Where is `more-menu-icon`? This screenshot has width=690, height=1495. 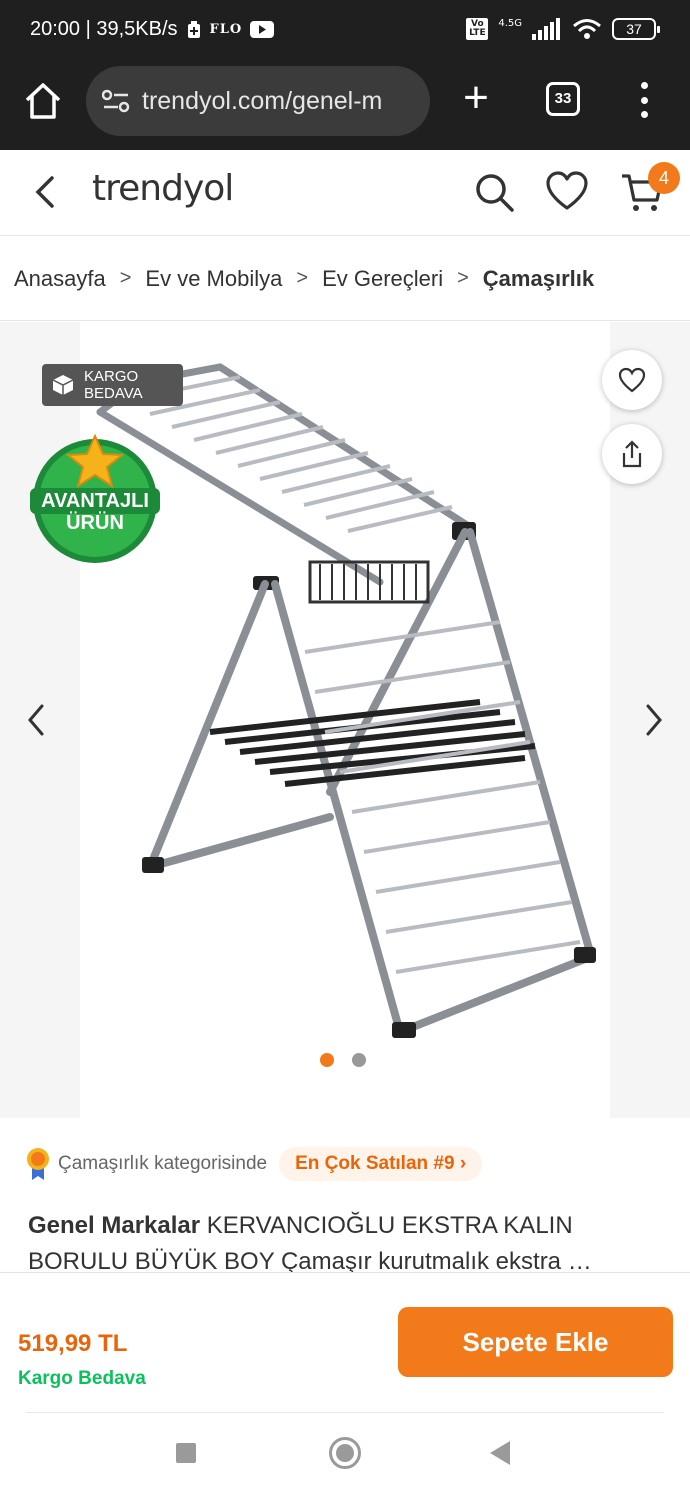 more-menu-icon is located at coordinates (644, 100).